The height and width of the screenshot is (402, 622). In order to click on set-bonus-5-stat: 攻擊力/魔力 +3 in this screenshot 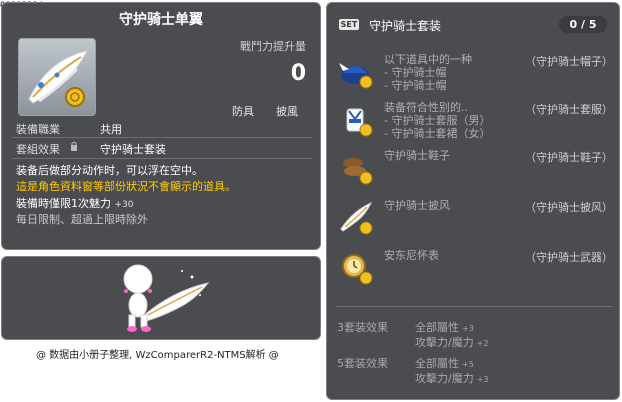, I will do `click(452, 378)`.